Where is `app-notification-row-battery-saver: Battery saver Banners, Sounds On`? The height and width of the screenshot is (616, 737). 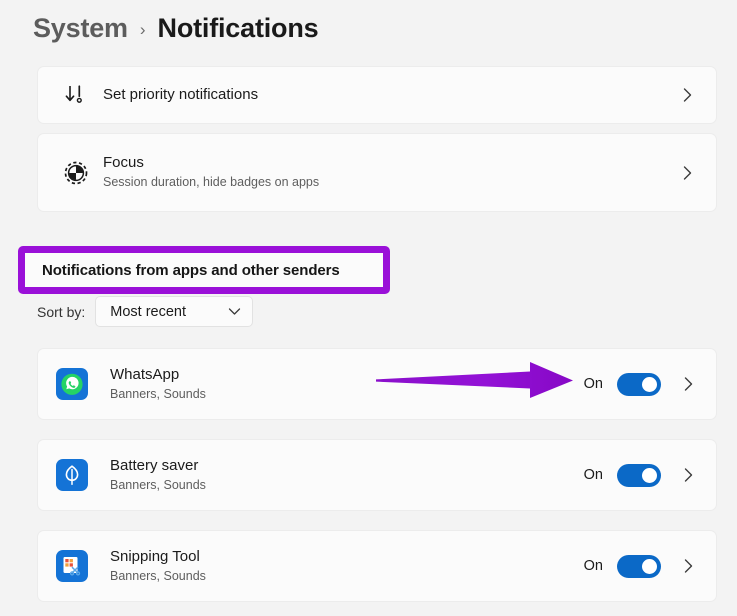
app-notification-row-battery-saver: Battery saver Banners, Sounds On is located at coordinates (377, 475).